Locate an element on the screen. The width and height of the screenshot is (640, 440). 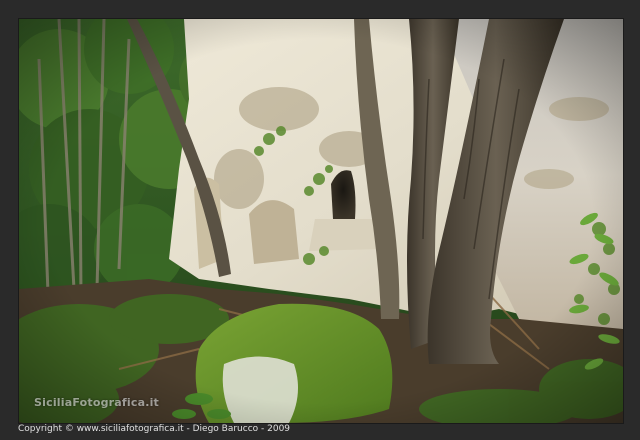
watermark-text: SiciliaFotografica.it is located at coordinates (97, 402).